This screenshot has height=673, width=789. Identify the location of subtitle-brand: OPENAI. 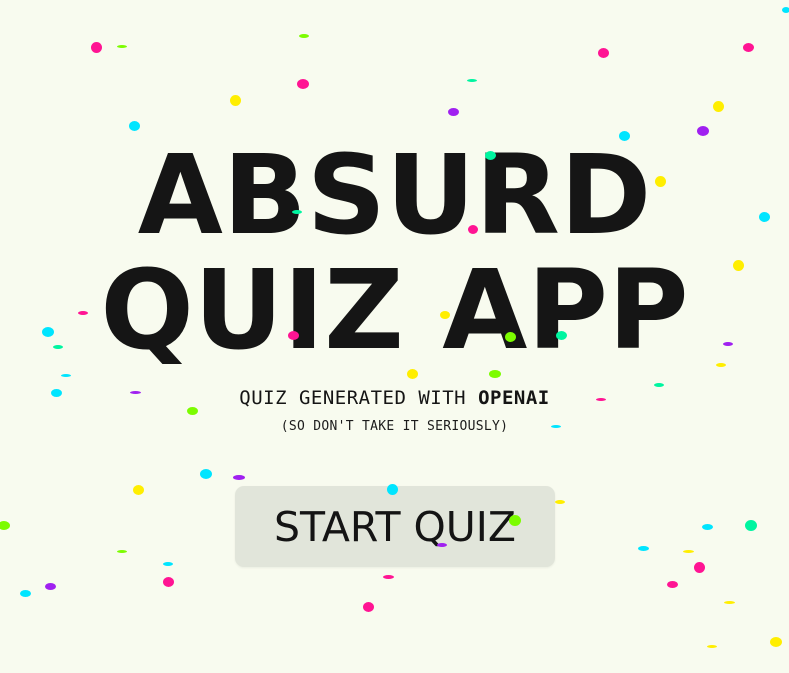
(514, 398).